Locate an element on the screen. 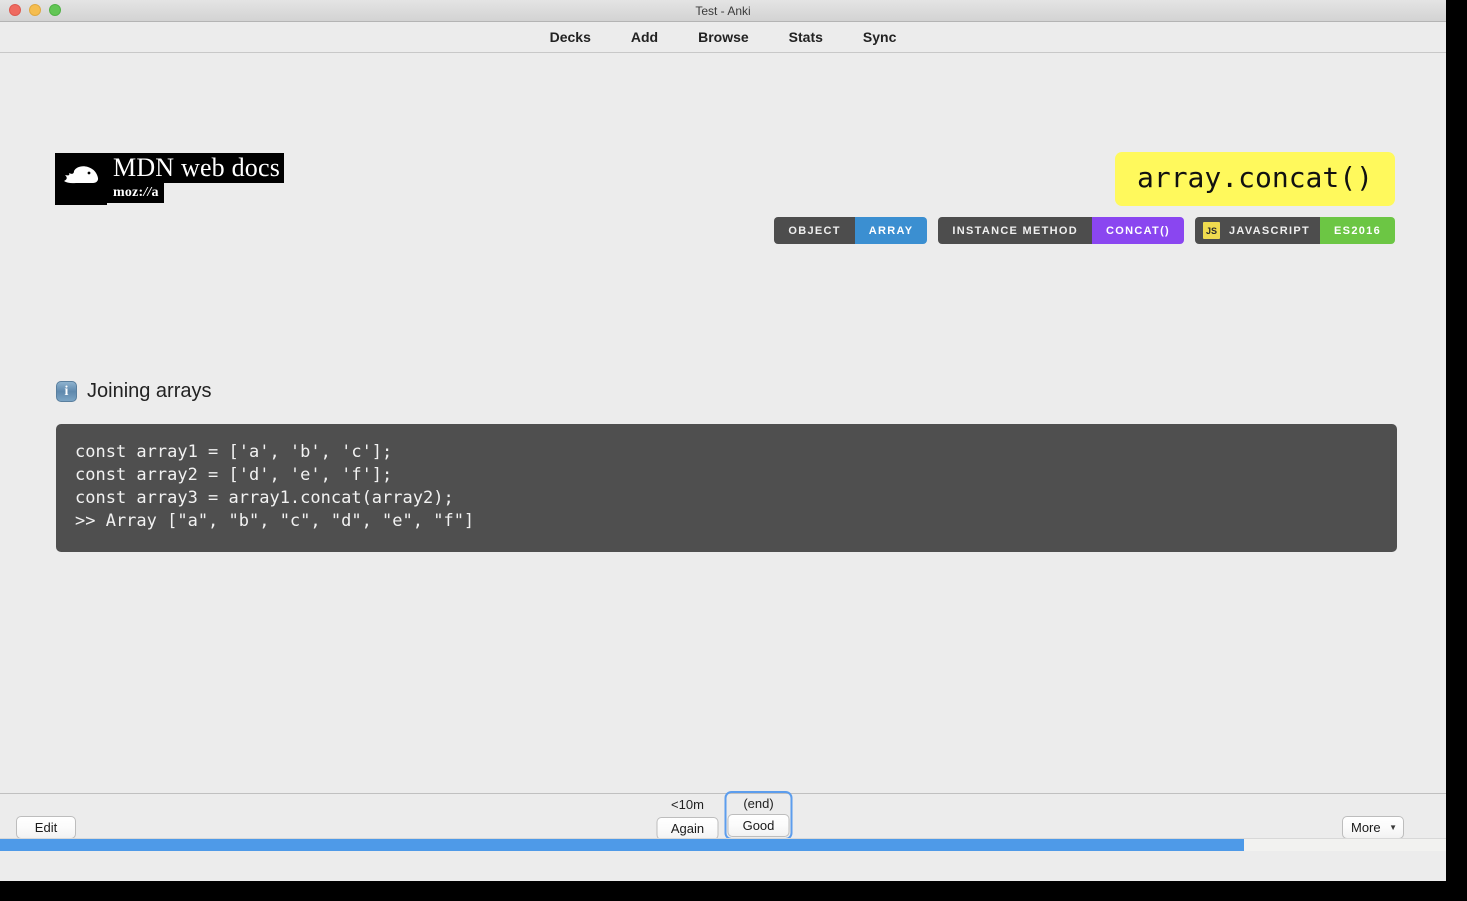 The width and height of the screenshot is (1467, 901). tag-group-object-array: OBJECT ARRAY is located at coordinates (851, 230).